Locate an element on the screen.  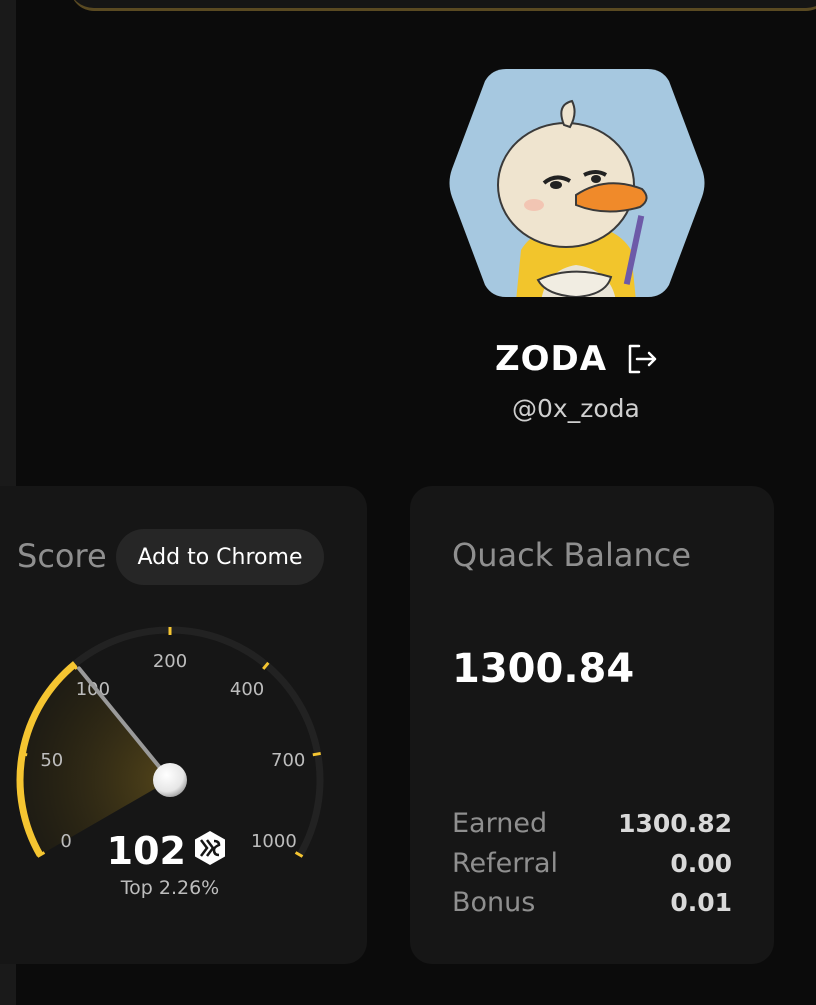
logout-icon is located at coordinates (642, 359).